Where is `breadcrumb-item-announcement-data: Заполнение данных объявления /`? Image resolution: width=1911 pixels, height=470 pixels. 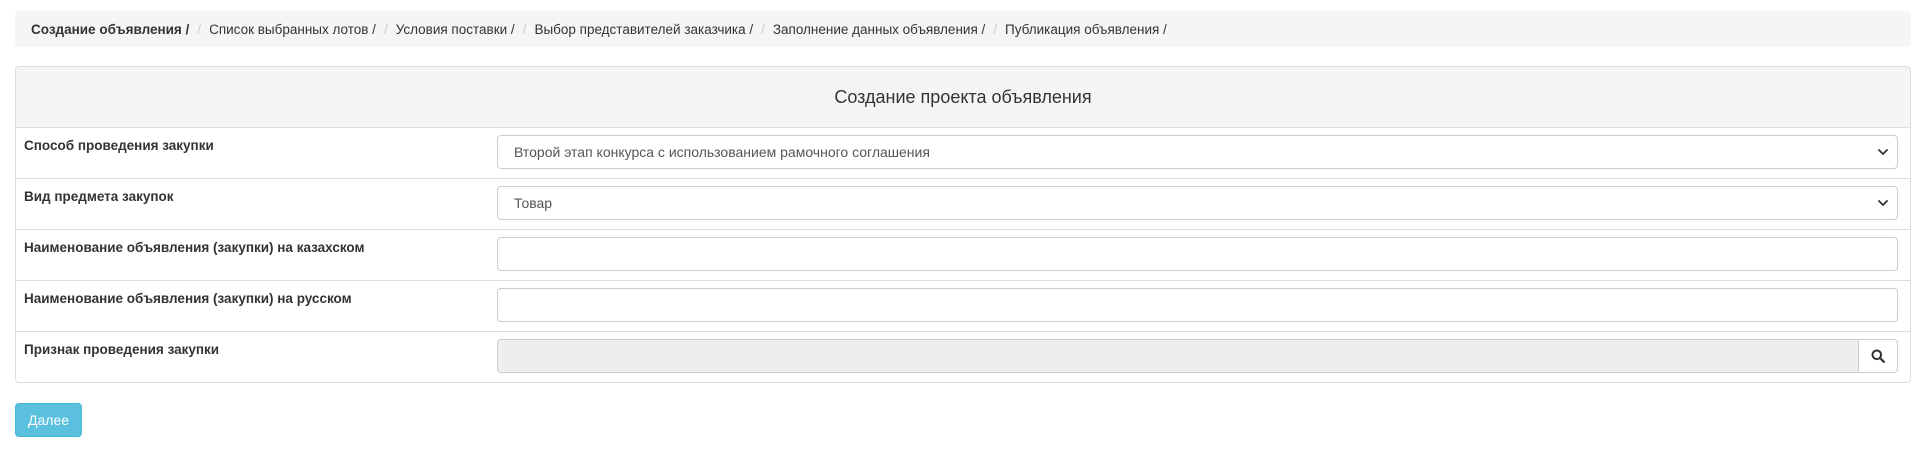 breadcrumb-item-announcement-data: Заполнение данных объявления / is located at coordinates (879, 29).